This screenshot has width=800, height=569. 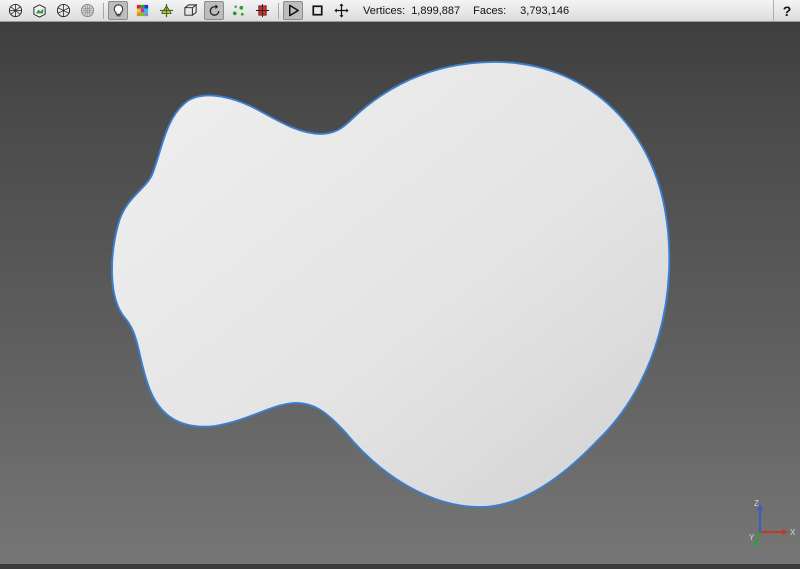 I want to click on rotate-icon, so click(x=214, y=10).